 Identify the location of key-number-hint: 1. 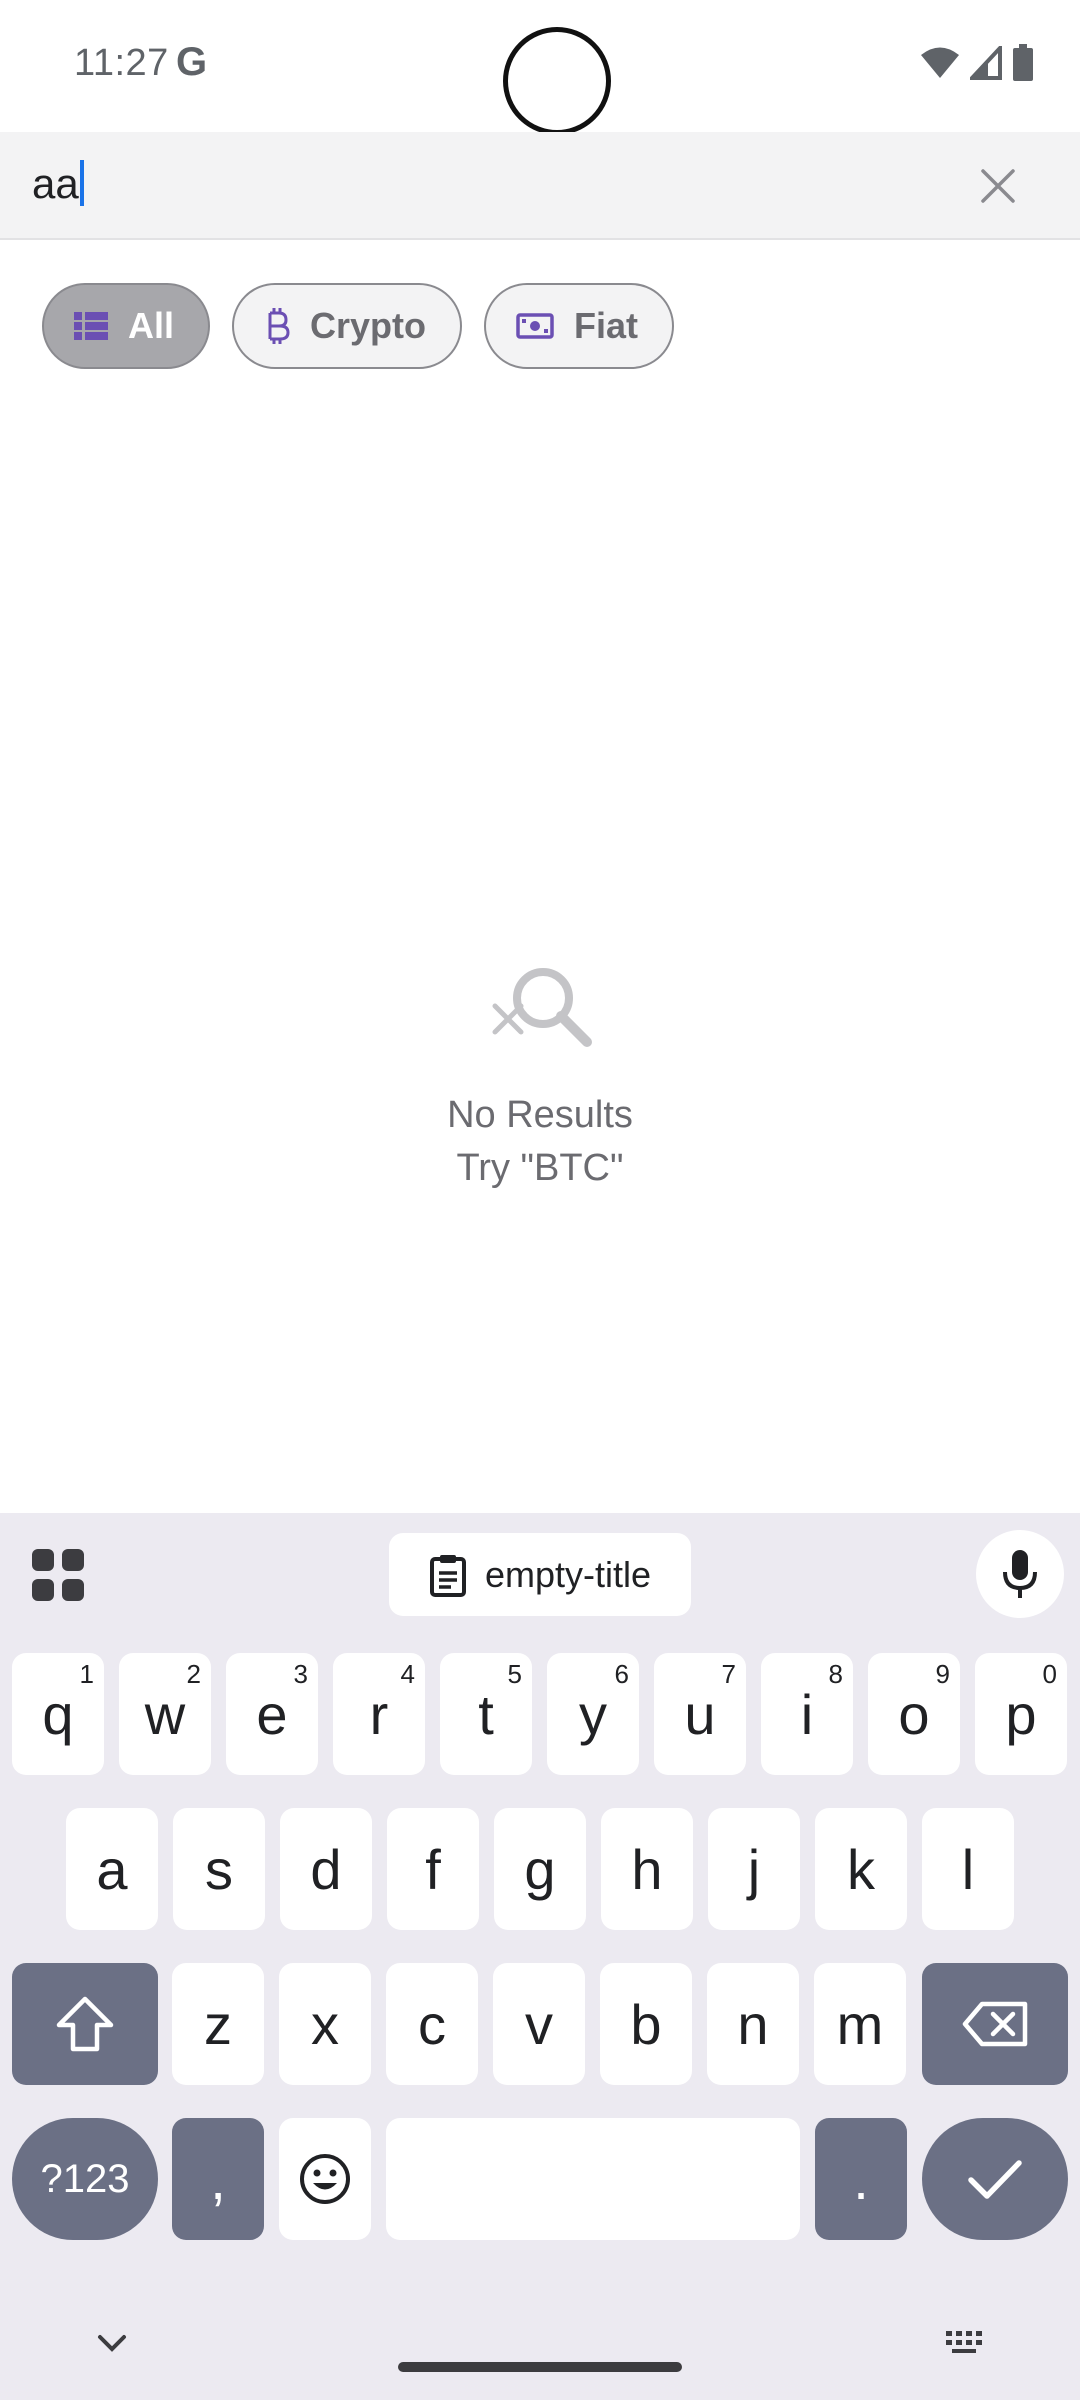
(86, 1674).